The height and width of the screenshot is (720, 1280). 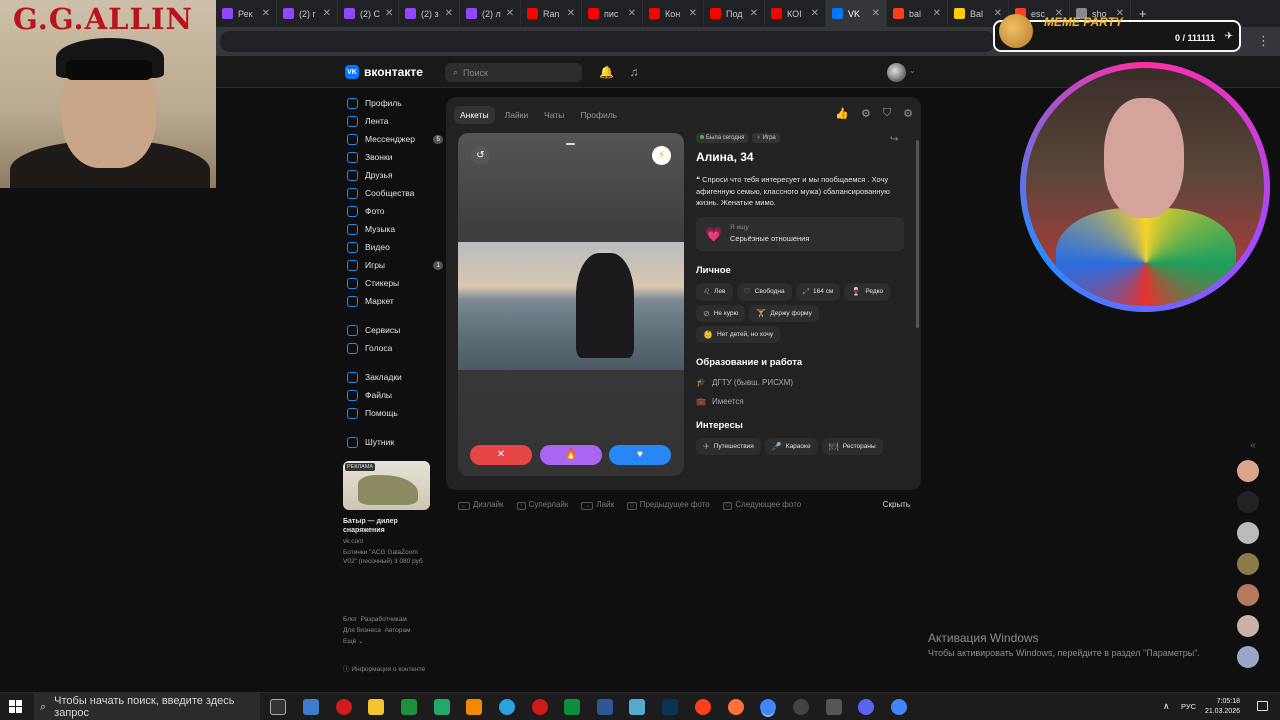 What do you see at coordinates (344, 707) in the screenshot?
I see `opera-icon` at bounding box center [344, 707].